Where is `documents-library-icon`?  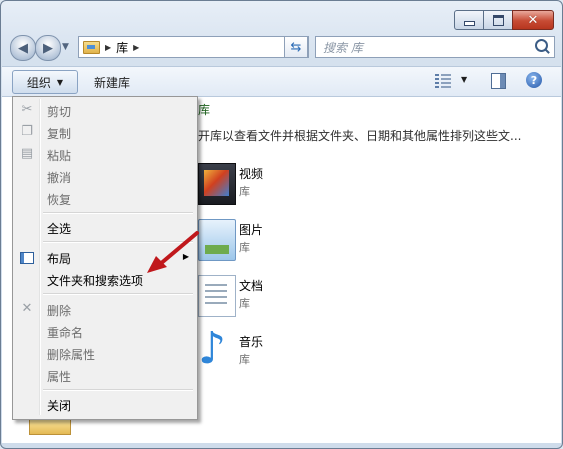
documents-library-icon is located at coordinates (217, 296).